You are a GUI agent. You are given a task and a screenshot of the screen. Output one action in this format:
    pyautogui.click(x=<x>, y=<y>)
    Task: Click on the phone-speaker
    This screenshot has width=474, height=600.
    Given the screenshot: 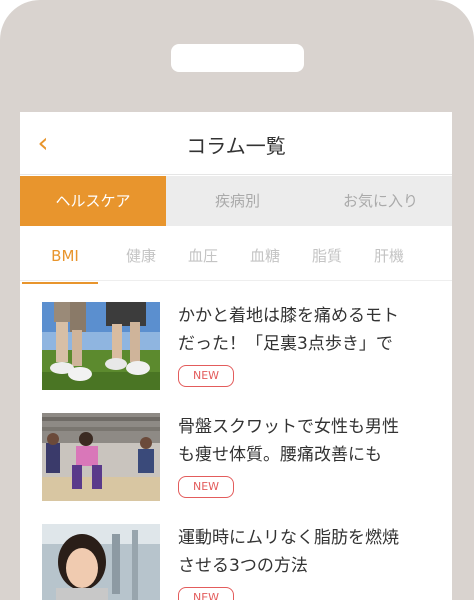 What is the action you would take?
    pyautogui.click(x=237, y=58)
    